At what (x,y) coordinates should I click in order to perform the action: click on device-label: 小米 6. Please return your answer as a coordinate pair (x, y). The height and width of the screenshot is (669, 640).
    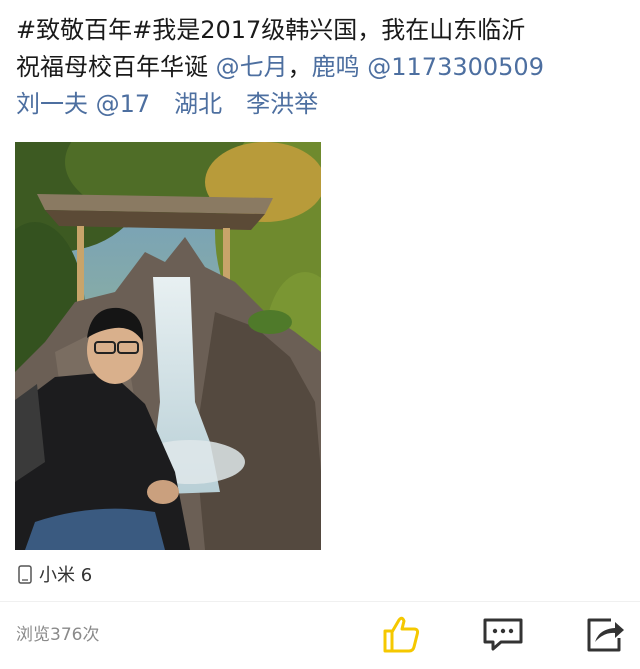
    Looking at the image, I should click on (66, 575).